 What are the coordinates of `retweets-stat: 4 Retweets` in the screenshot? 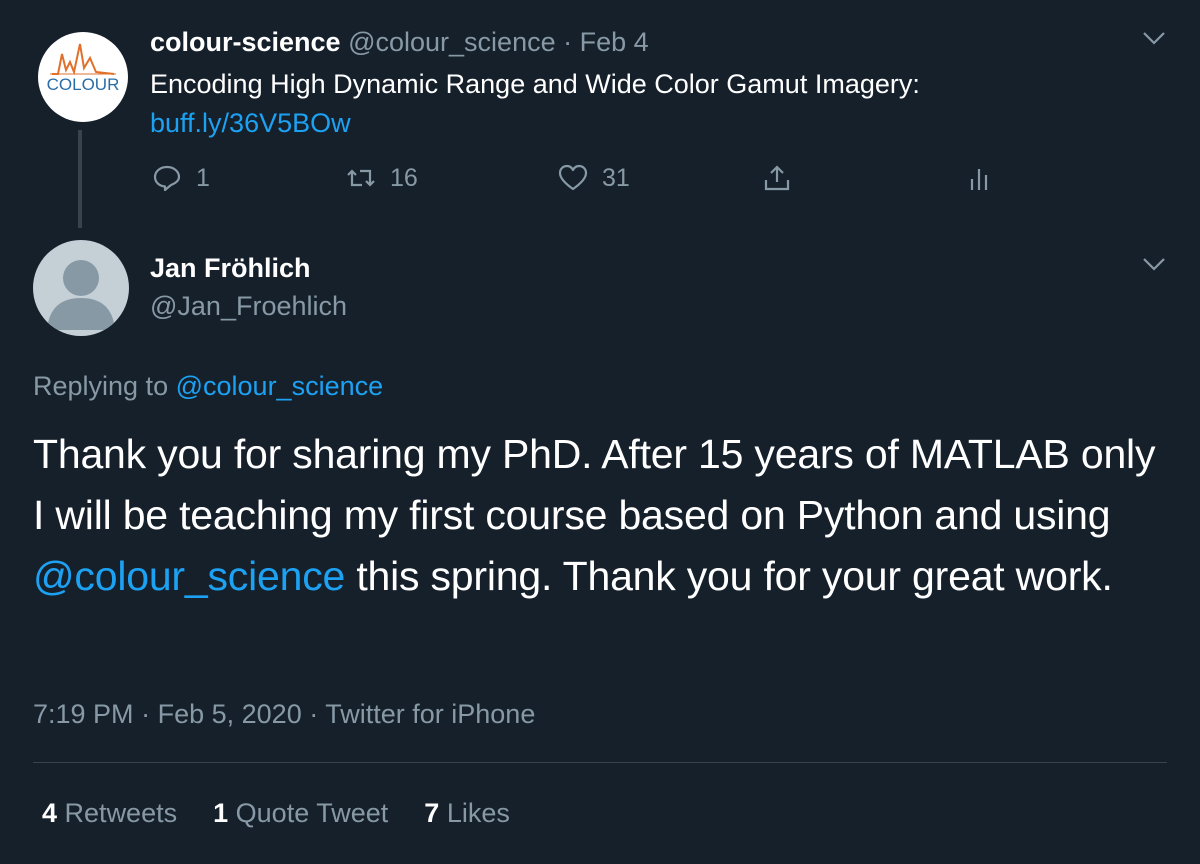 It's located at (109, 813).